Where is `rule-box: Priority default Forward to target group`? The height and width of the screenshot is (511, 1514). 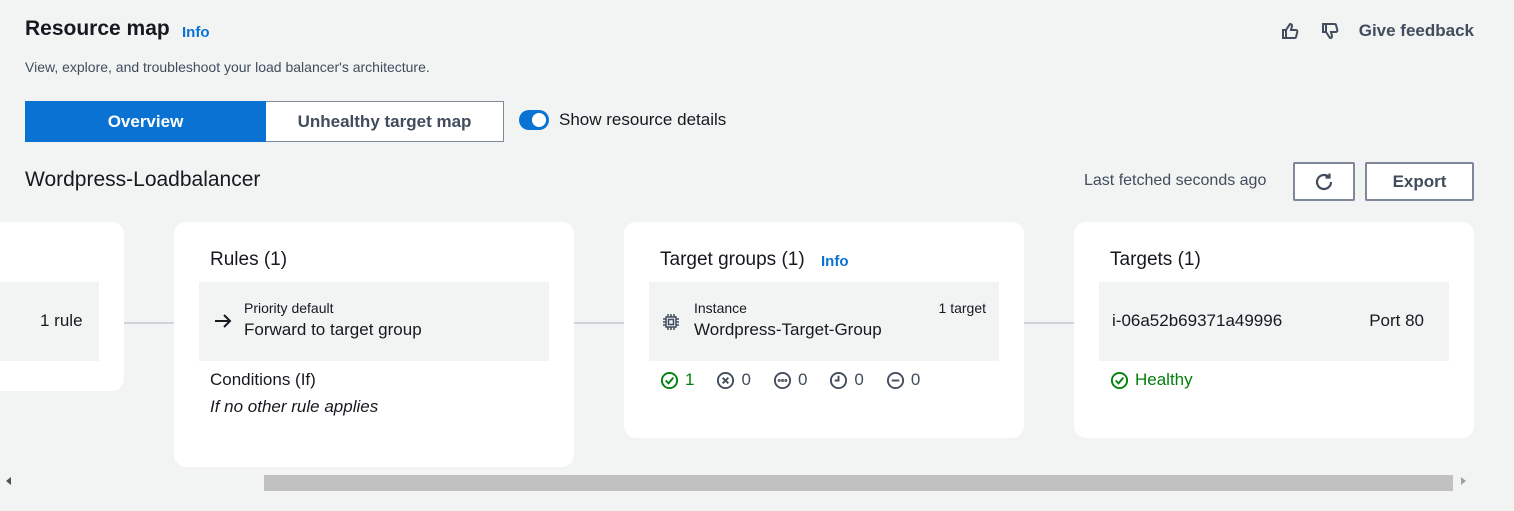 rule-box: Priority default Forward to target group is located at coordinates (374, 321).